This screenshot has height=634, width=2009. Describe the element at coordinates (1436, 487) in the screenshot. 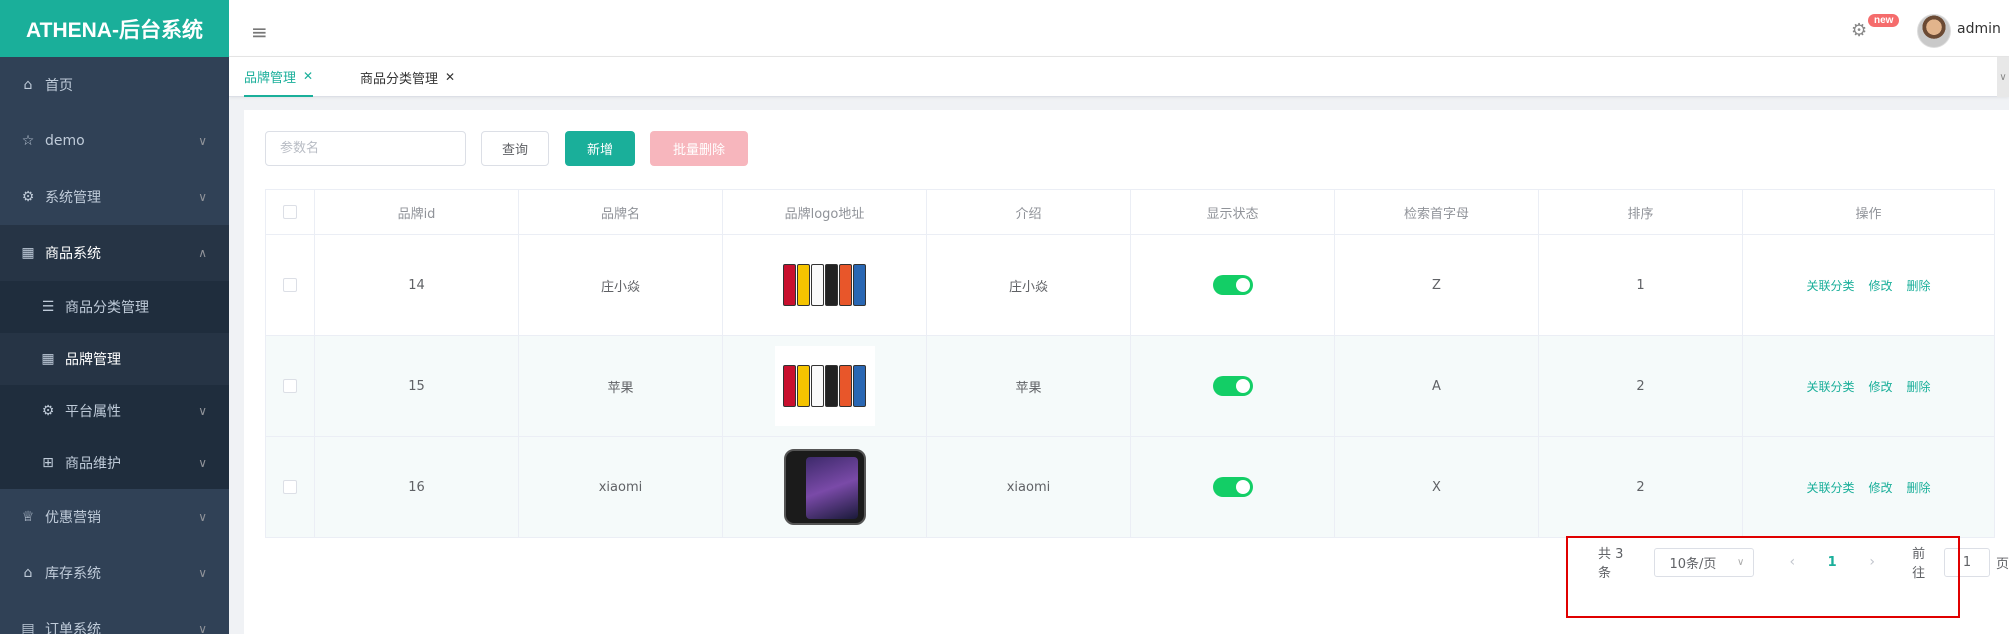

I see `cell-letter: X` at that location.